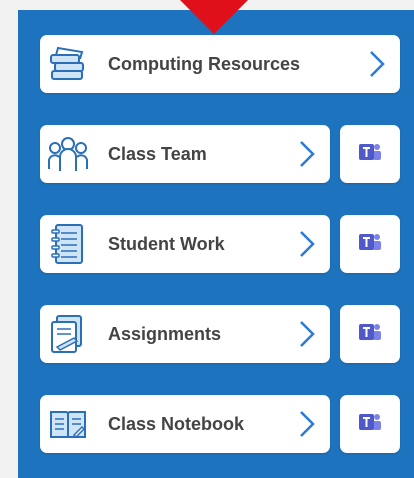  What do you see at coordinates (68, 334) in the screenshot?
I see `assignment-document-icon` at bounding box center [68, 334].